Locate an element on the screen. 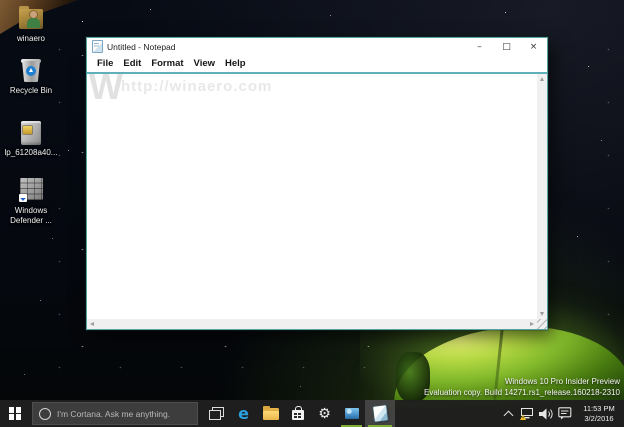  minimize-button: – is located at coordinates (479, 46).